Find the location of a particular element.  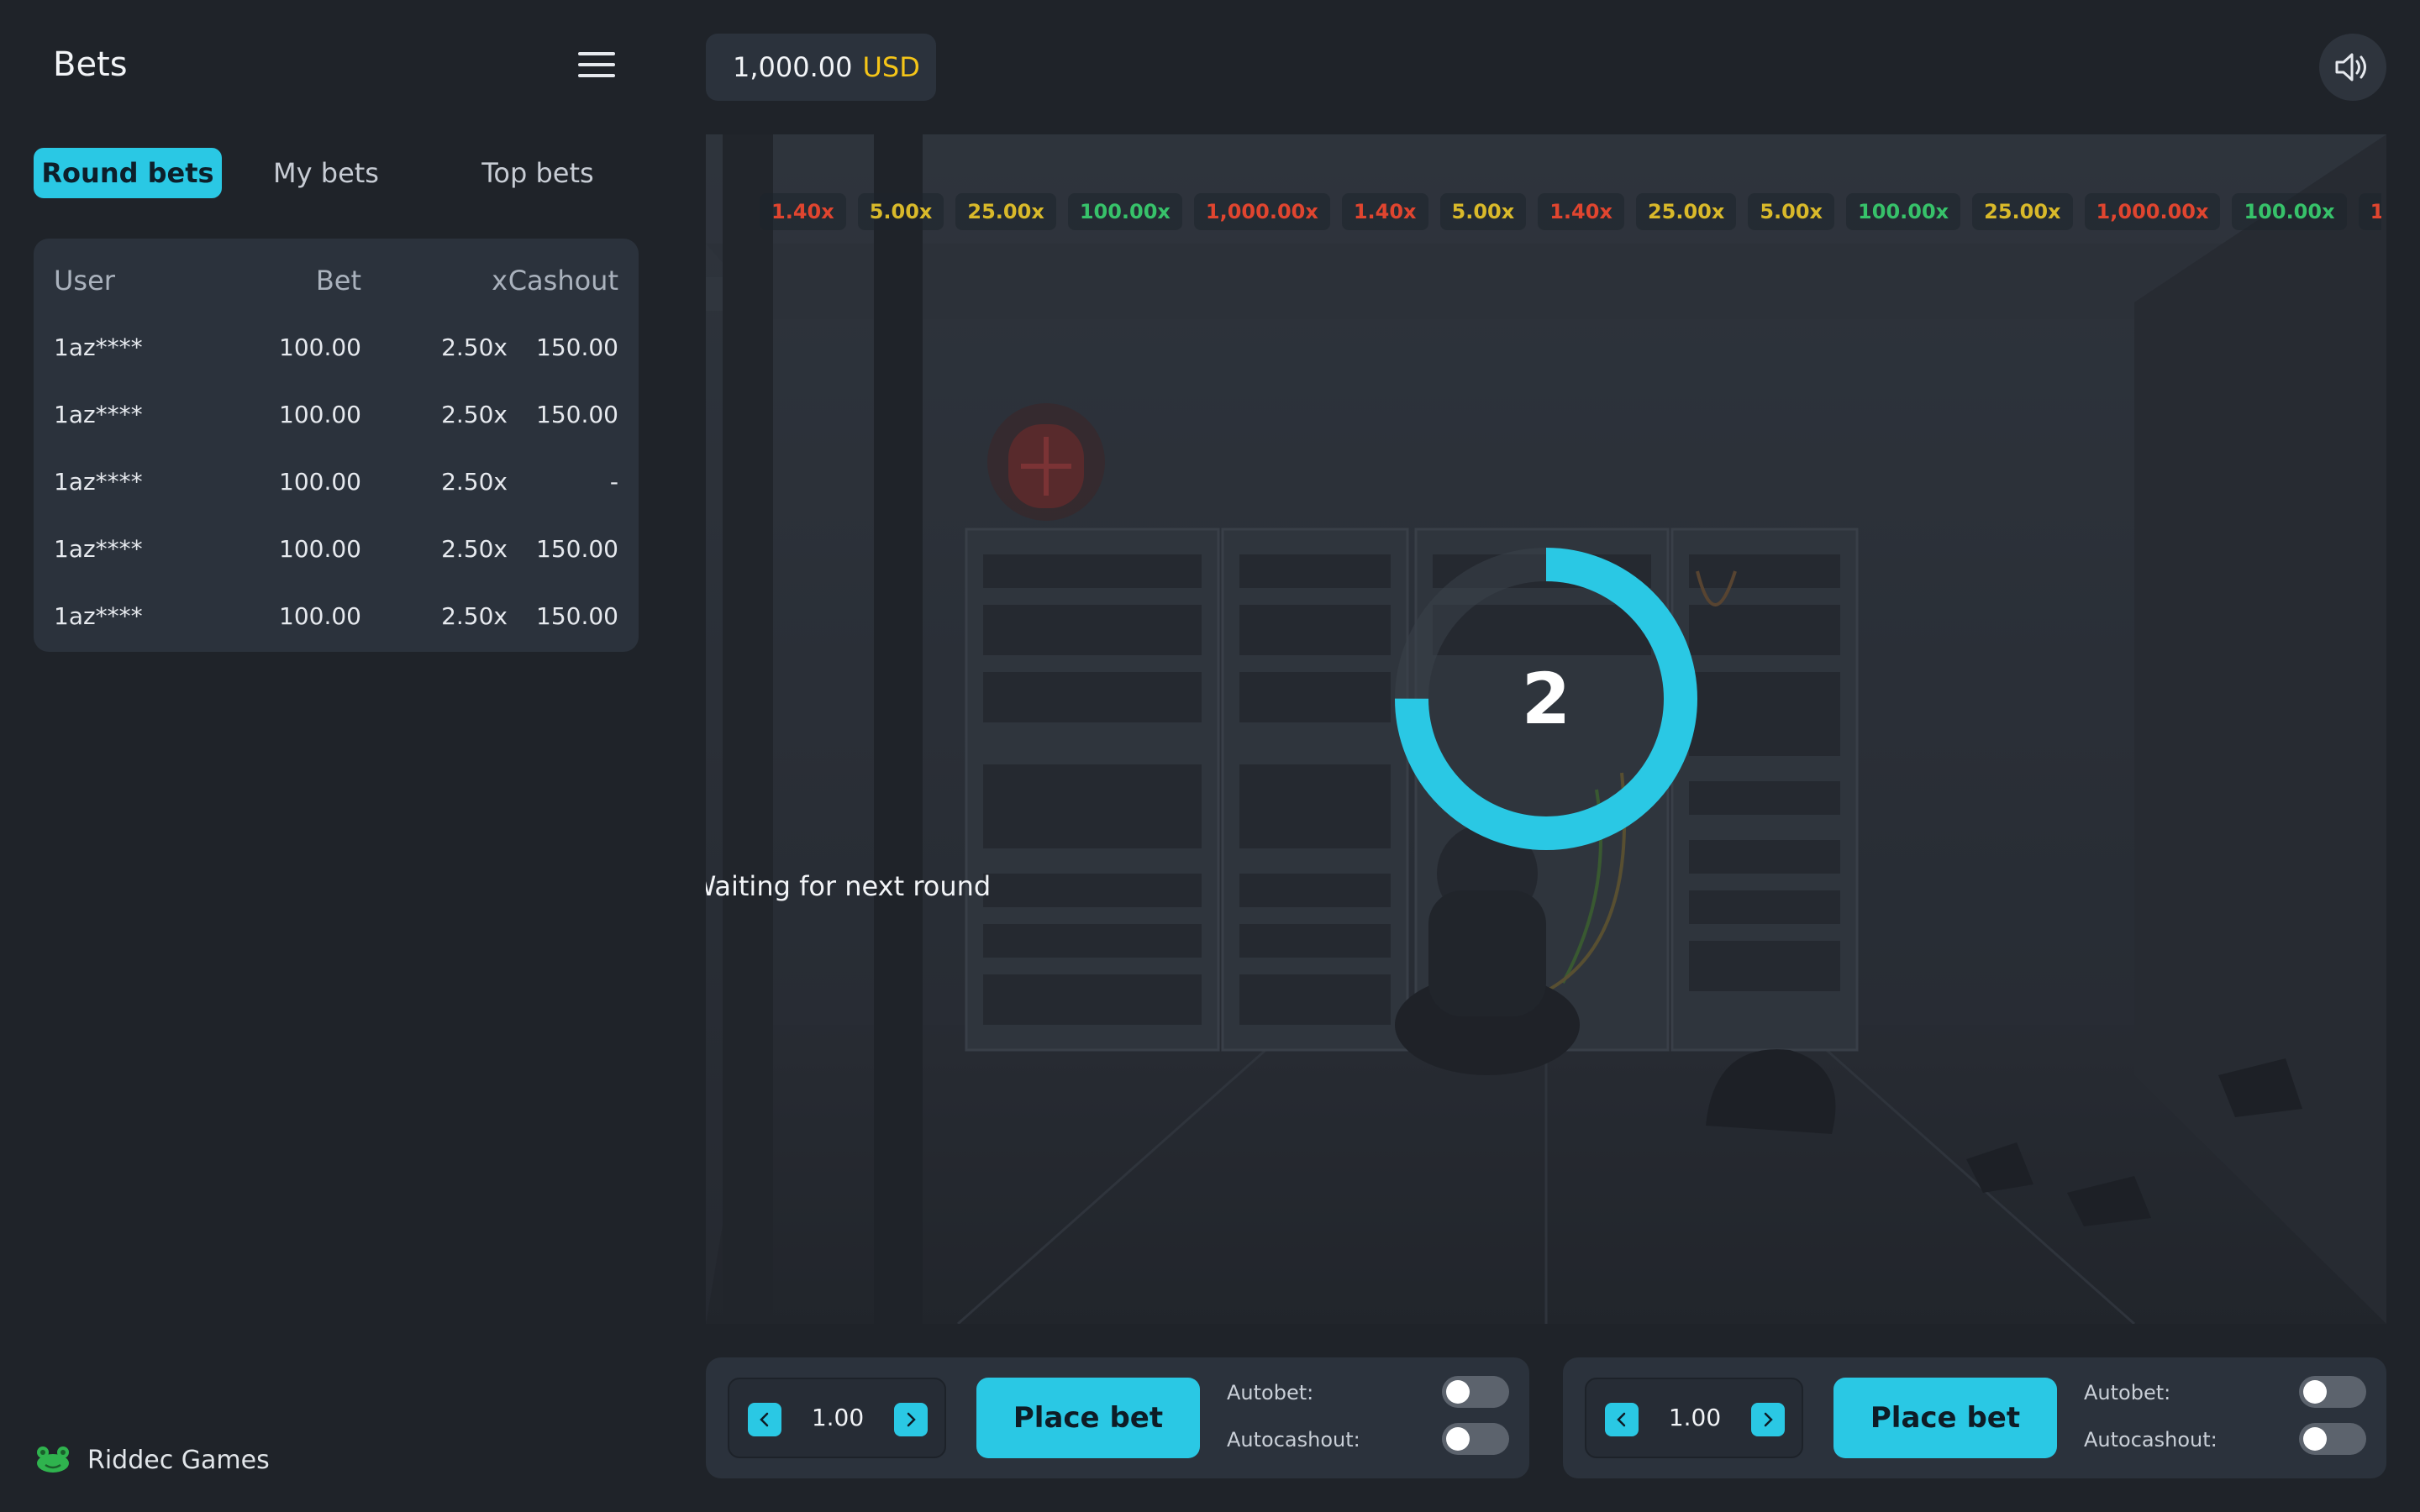

balance-display: 1,000.00 USD is located at coordinates (821, 67).